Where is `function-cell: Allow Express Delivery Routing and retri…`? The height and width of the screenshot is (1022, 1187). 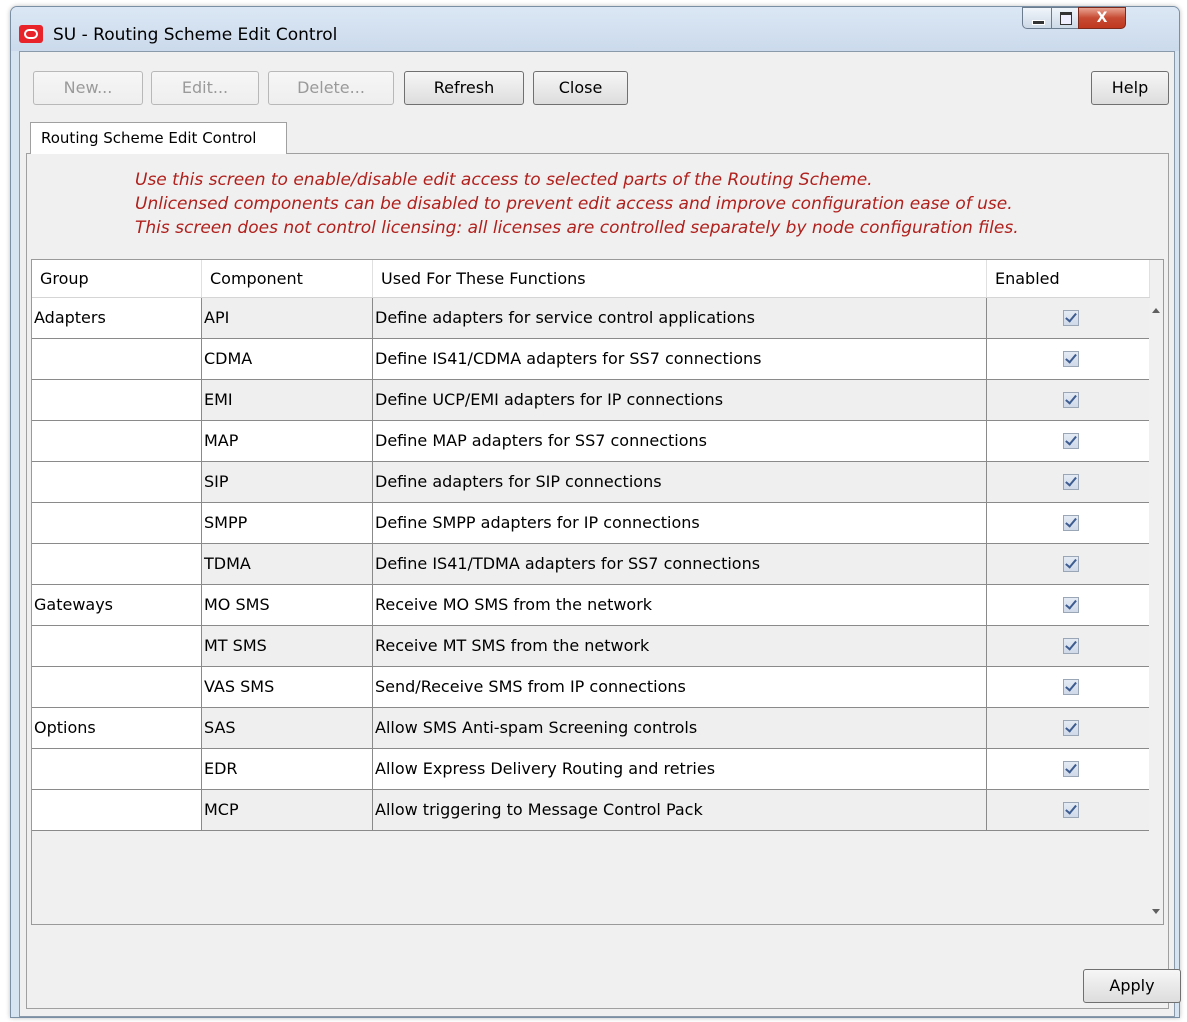
function-cell: Allow Express Delivery Routing and retri… is located at coordinates (680, 769).